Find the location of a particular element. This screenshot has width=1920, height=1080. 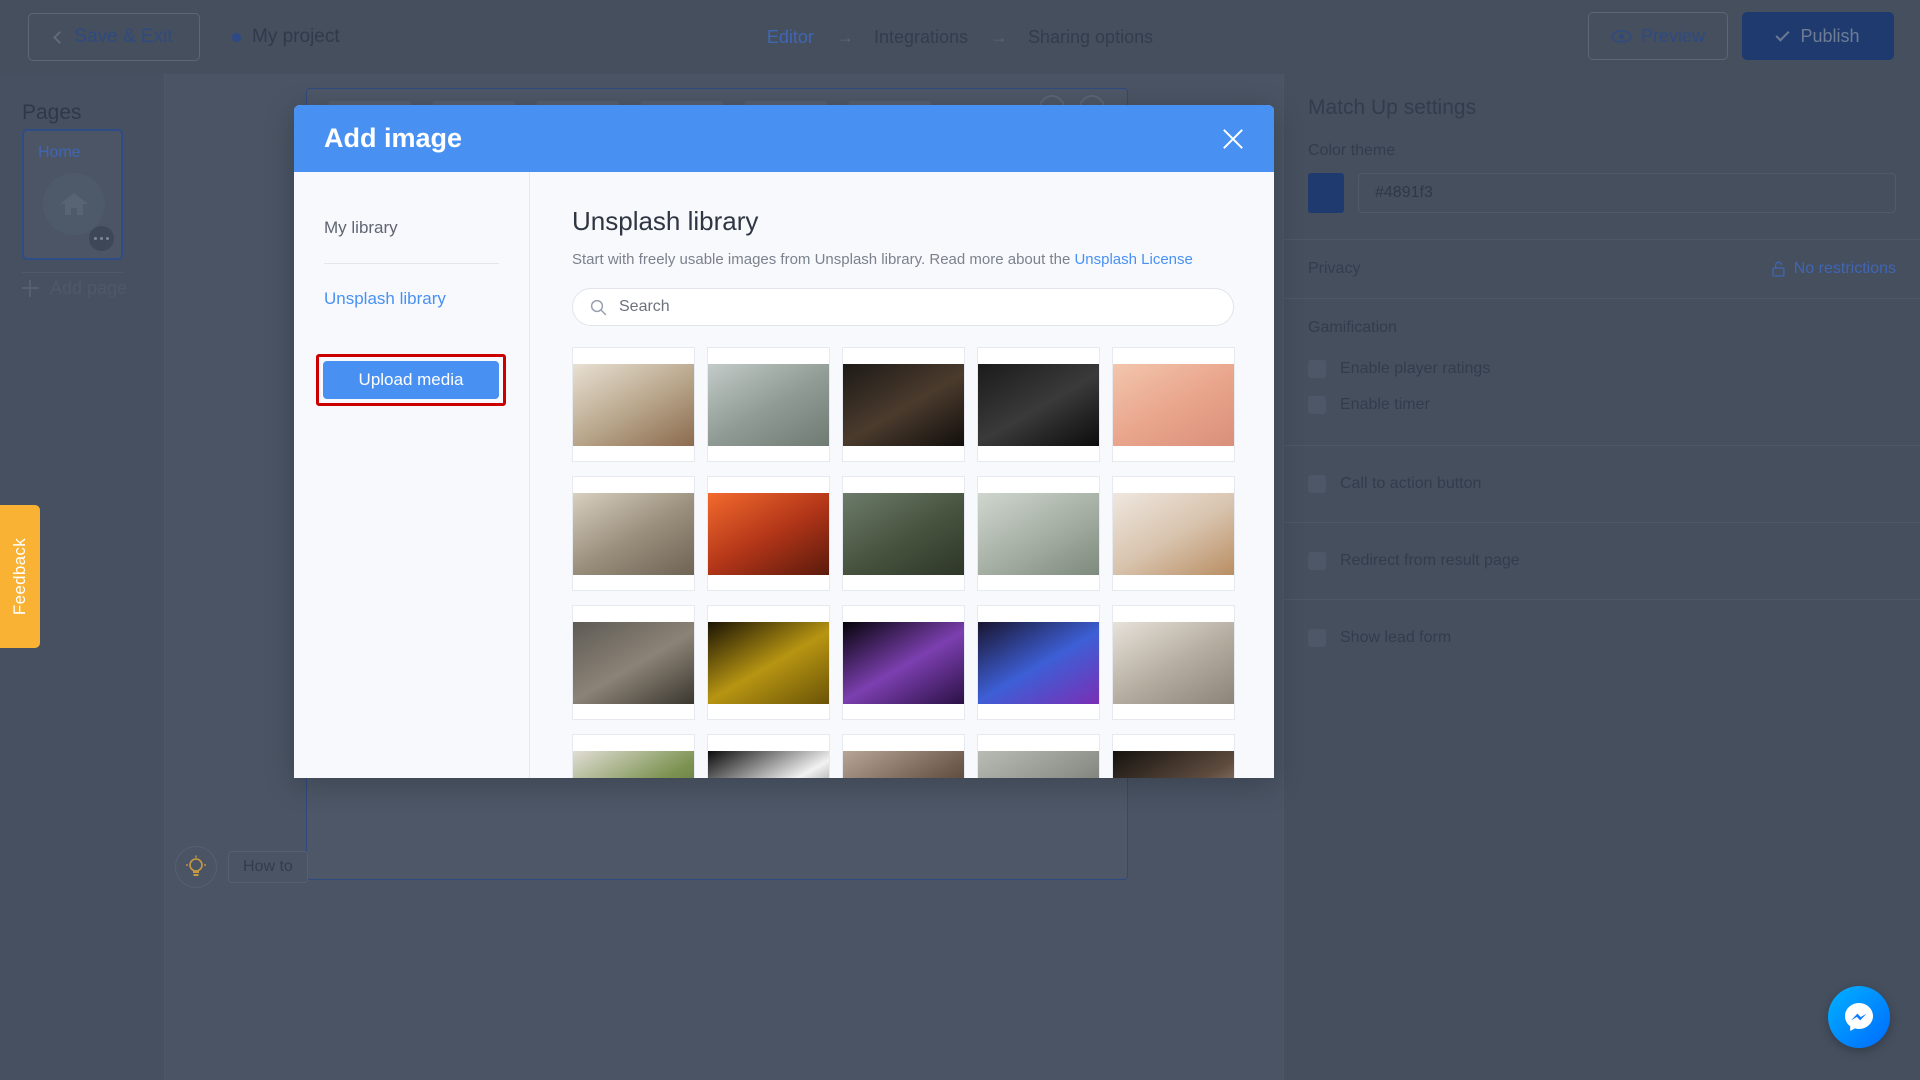

preview-button: Preview is located at coordinates (1658, 36).